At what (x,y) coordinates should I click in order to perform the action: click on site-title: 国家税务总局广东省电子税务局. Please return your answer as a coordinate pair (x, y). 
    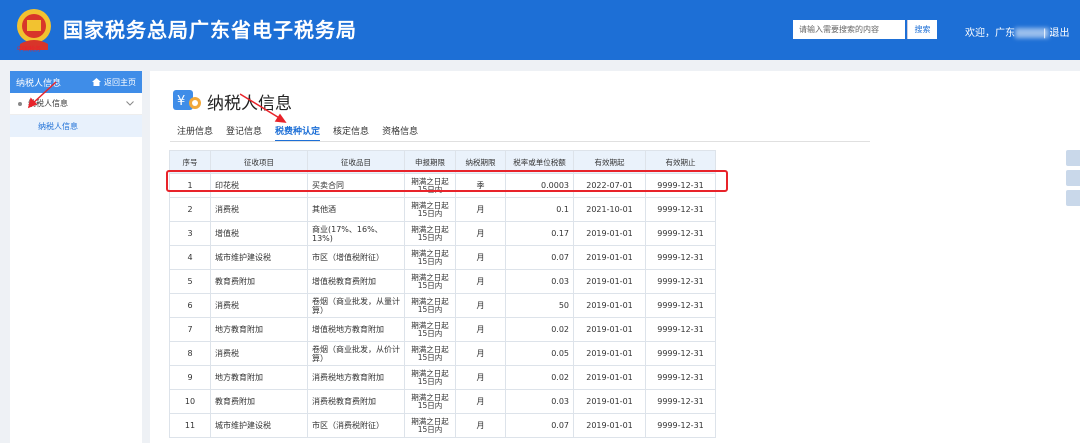
    Looking at the image, I should click on (210, 30).